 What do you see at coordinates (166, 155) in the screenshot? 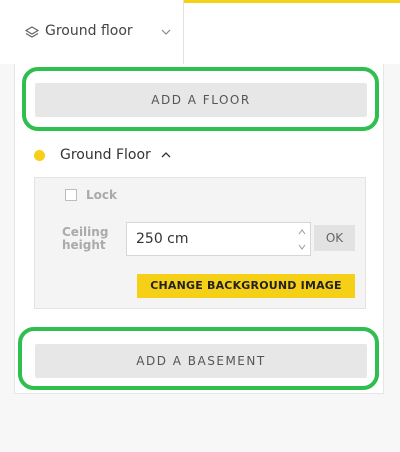
I see `chevron-up-icon` at bounding box center [166, 155].